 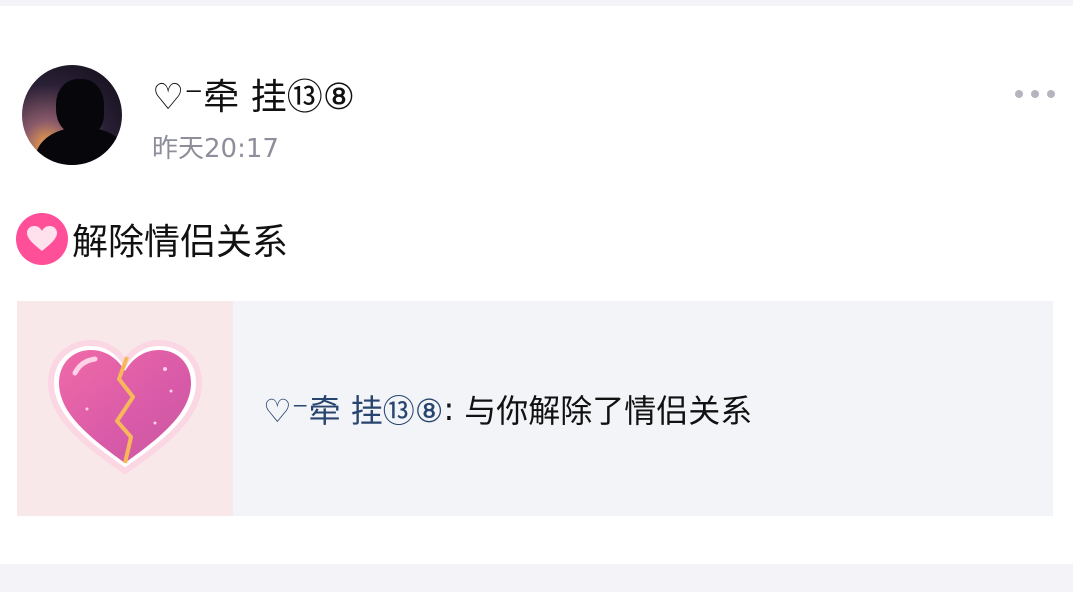 I want to click on share-card-username: ♡⁻牵 挂⑬⑧, so click(x=353, y=411).